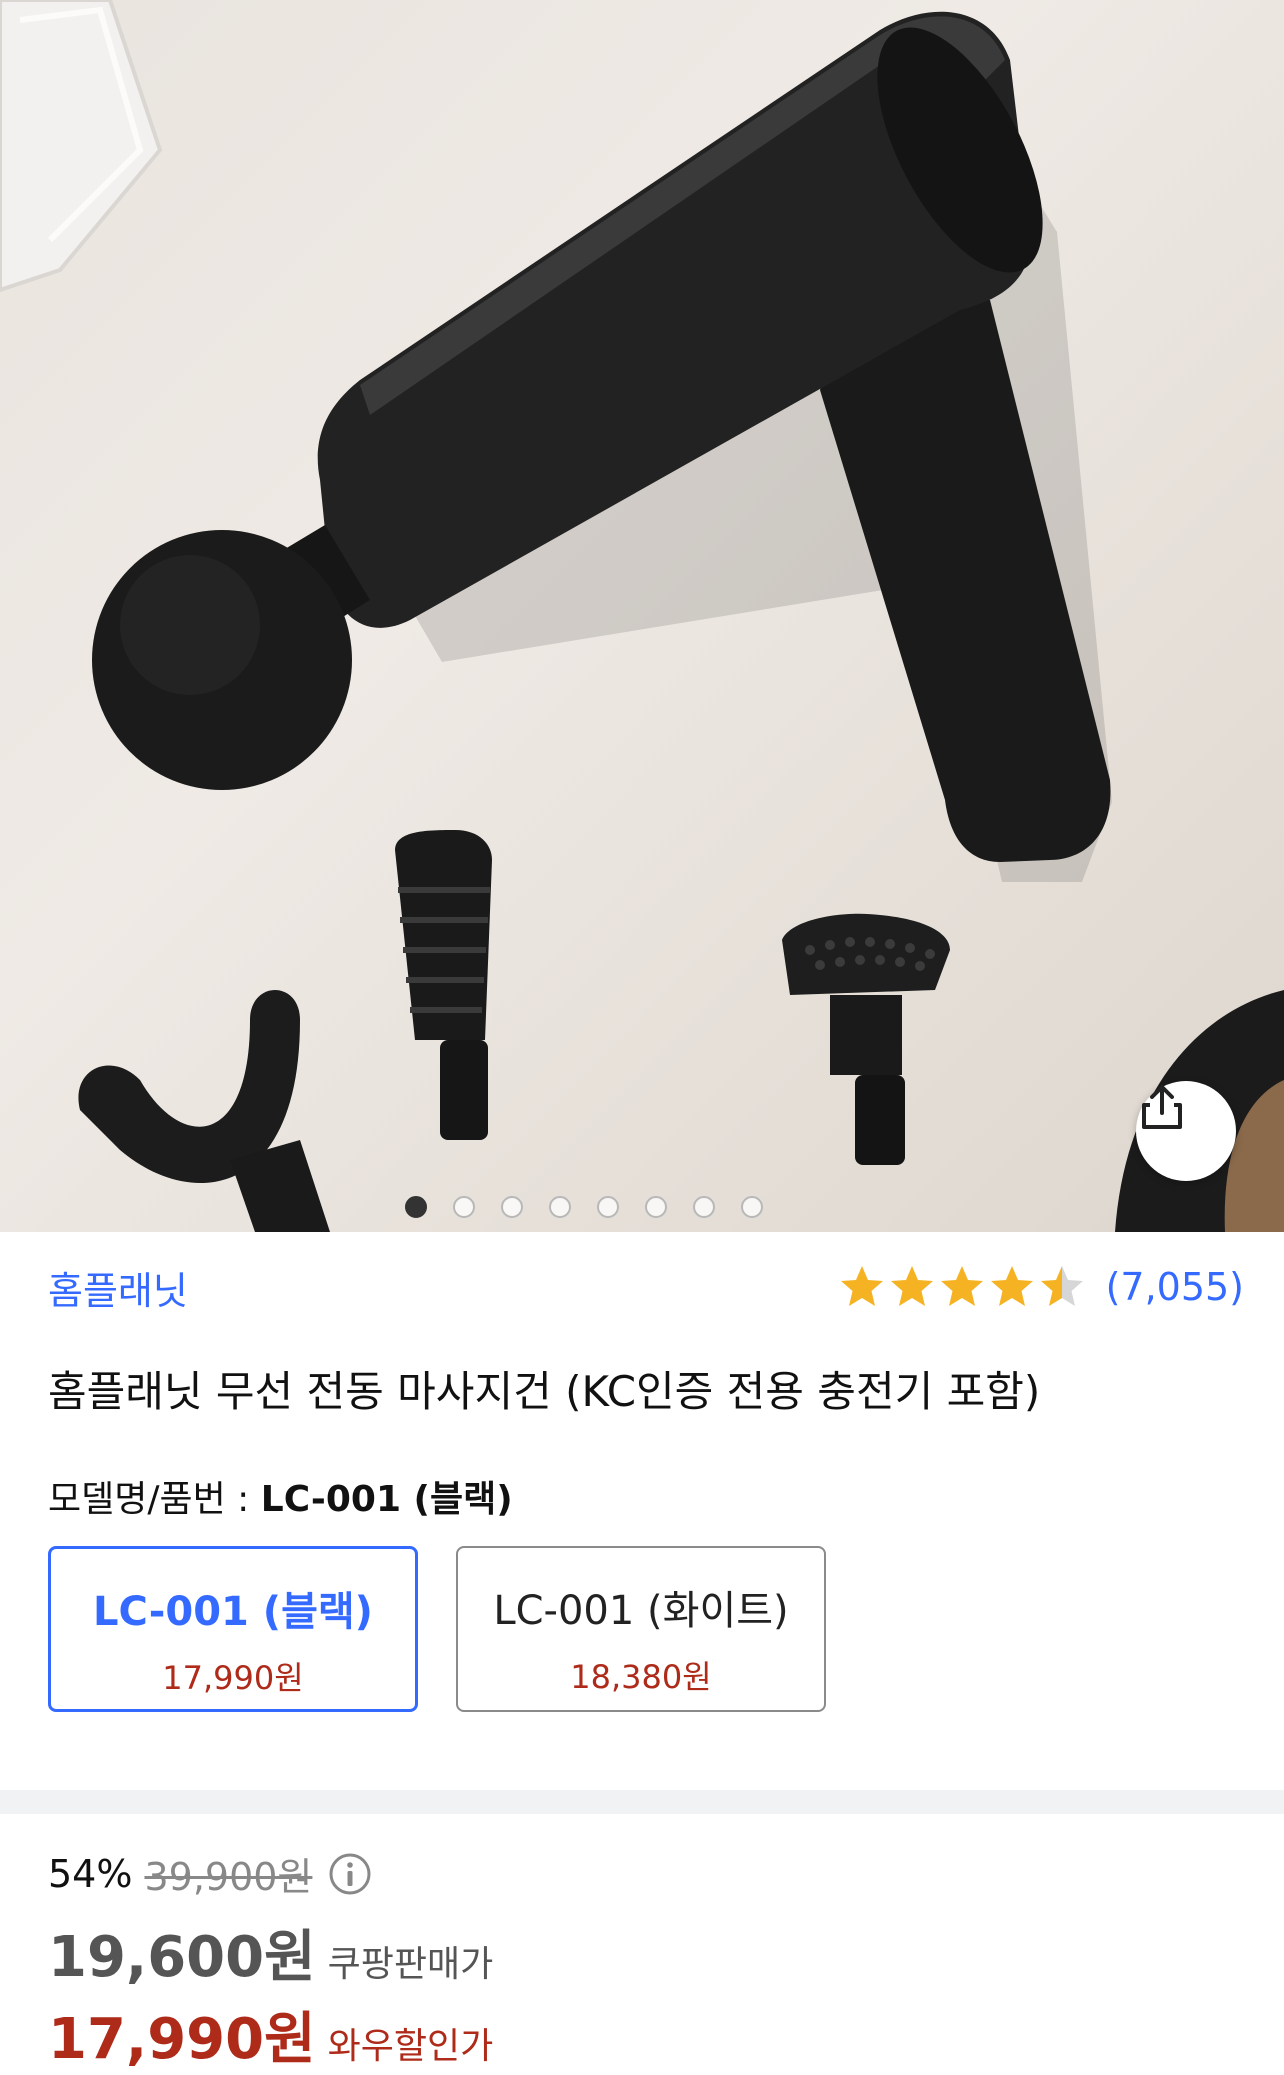 Image resolution: width=1284 pixels, height=2075 pixels. Describe the element at coordinates (544, 1391) in the screenshot. I see `product-title: 홈플래닛 무선 전동 마사지건 (KC인증 전용 충전기 포함)` at that location.